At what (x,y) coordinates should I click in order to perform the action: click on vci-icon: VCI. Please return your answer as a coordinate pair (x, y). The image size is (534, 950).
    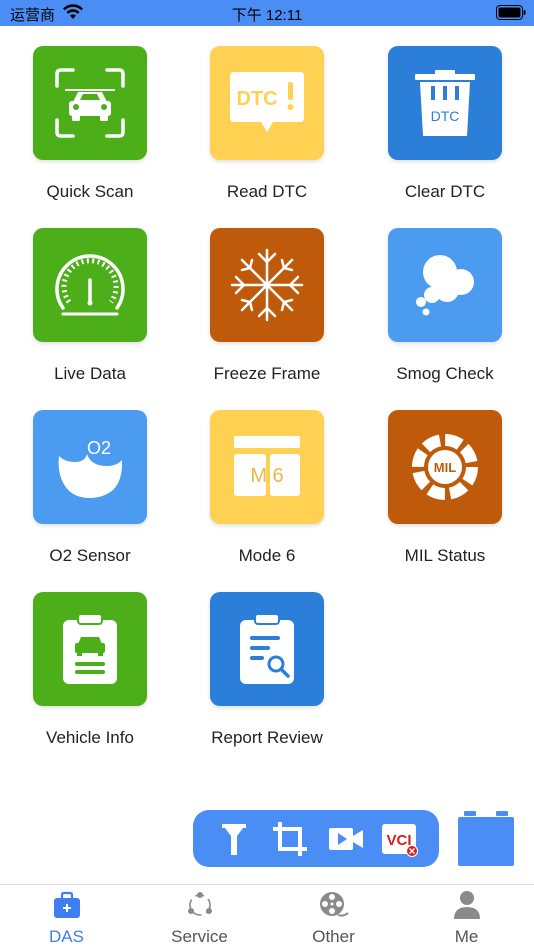
    Looking at the image, I should click on (400, 839).